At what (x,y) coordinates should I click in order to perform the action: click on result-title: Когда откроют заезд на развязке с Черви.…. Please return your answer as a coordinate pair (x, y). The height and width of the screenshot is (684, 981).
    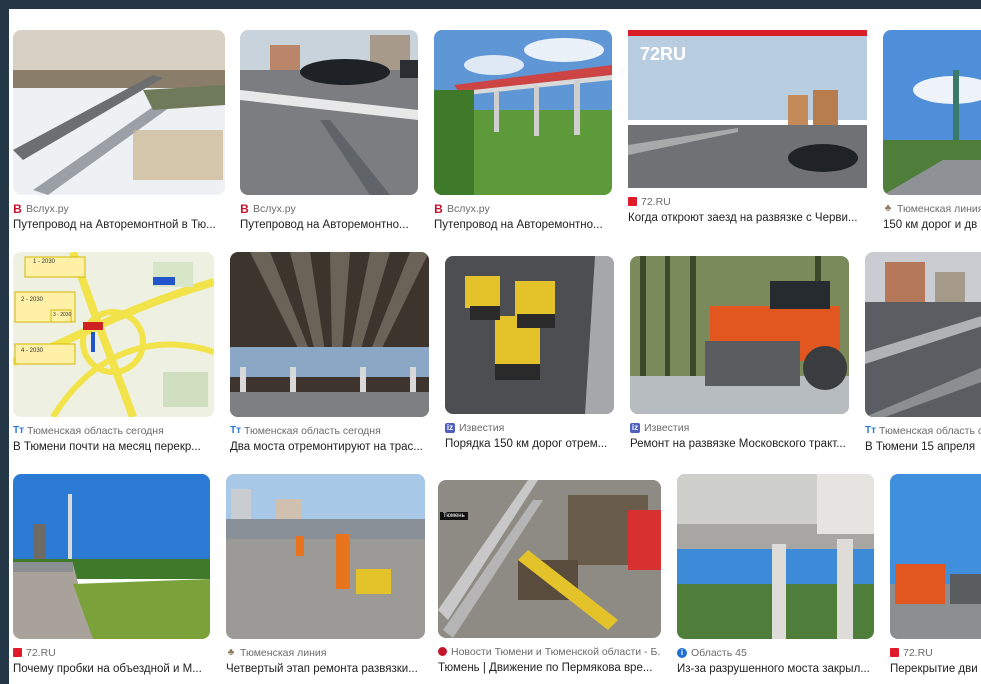
    Looking at the image, I should click on (747, 218).